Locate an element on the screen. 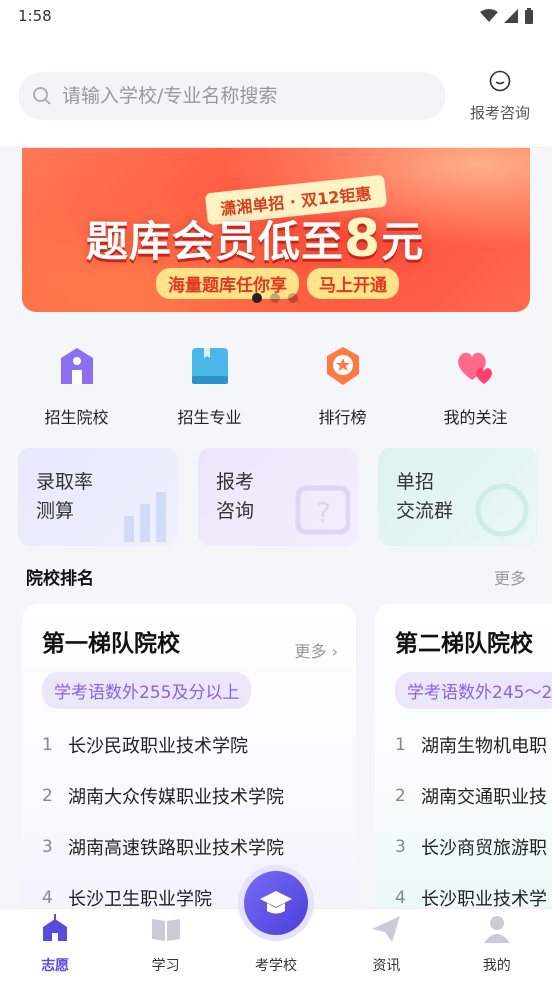 The image size is (552, 983). bottom-tab-bar: 志愿 学习 考学校 资讯 我的 is located at coordinates (276, 927).